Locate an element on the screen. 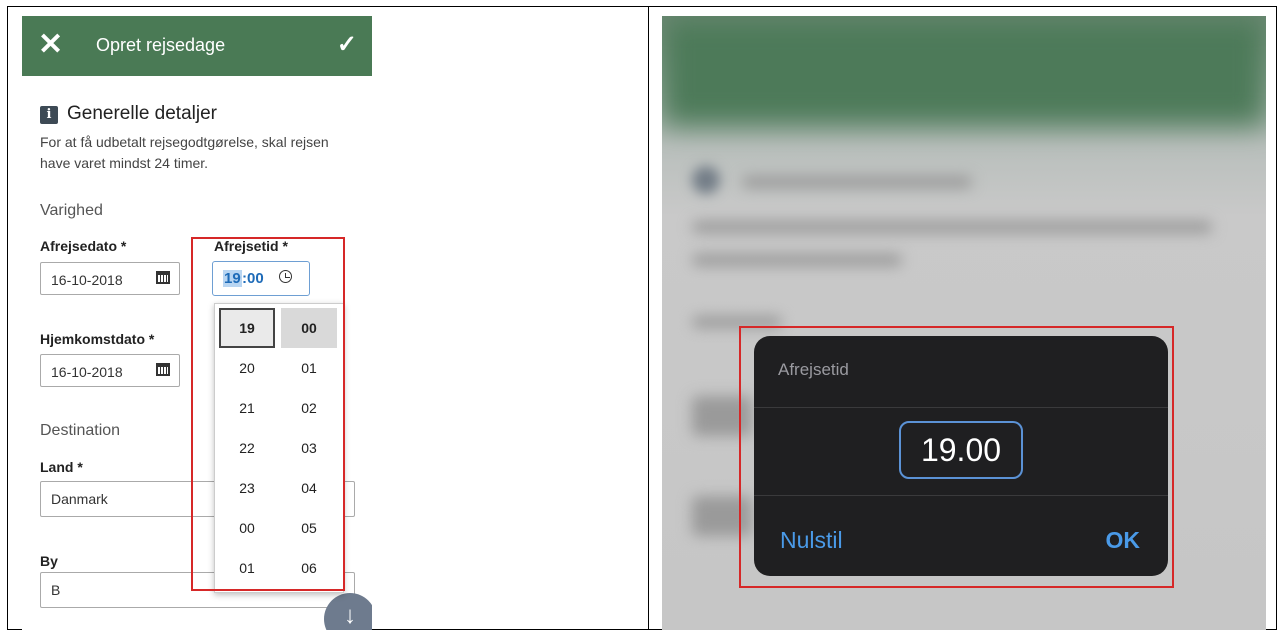  page-title: Opret rejsedage is located at coordinates (161, 45).